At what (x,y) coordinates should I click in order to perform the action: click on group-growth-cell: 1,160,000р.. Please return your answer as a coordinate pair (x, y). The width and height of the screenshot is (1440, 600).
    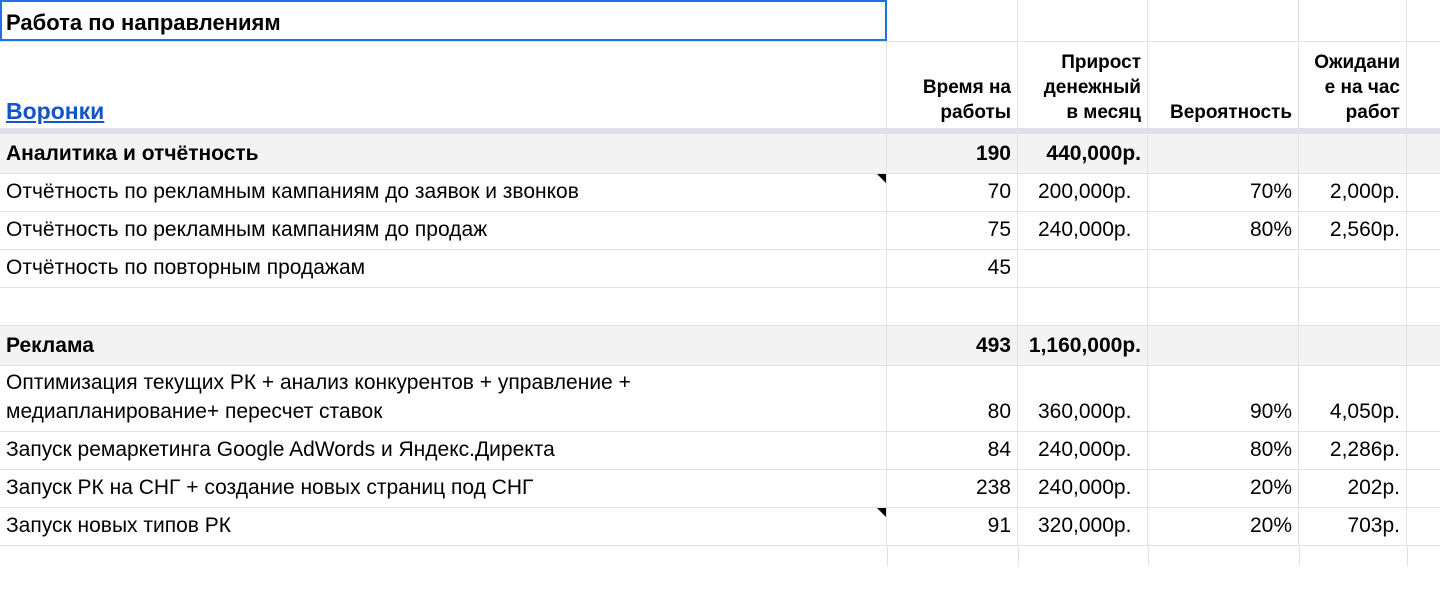
    Looking at the image, I should click on (1083, 345).